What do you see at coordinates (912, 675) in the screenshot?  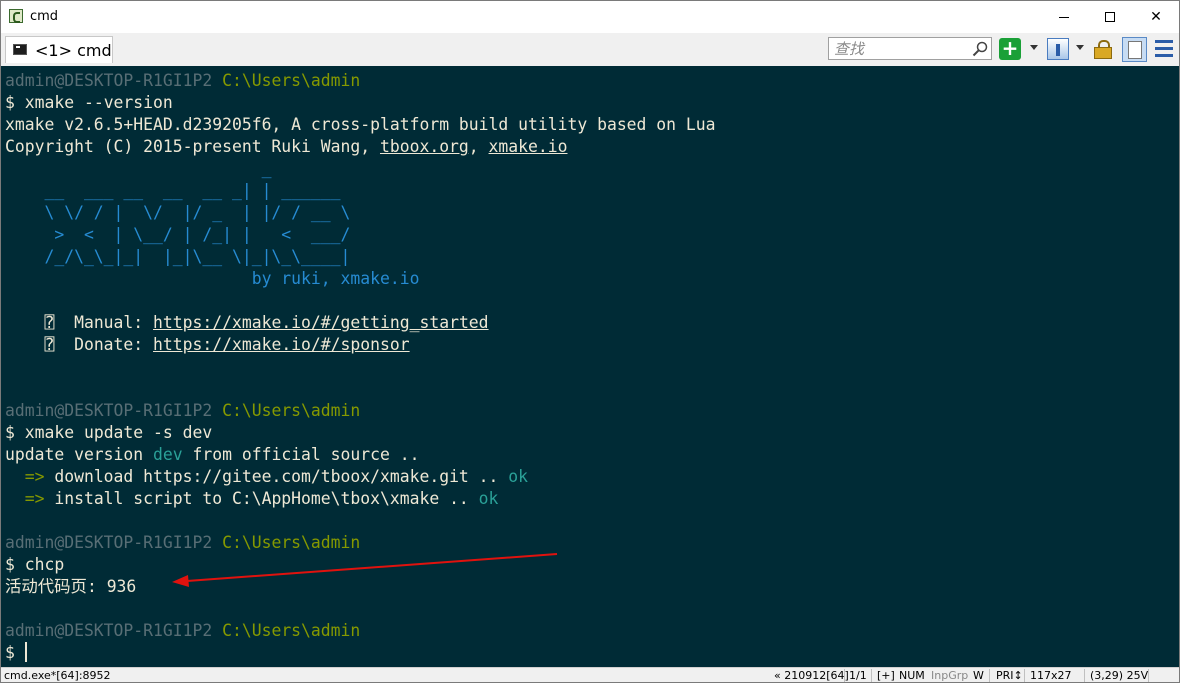 I see `status-num: NUM` at bounding box center [912, 675].